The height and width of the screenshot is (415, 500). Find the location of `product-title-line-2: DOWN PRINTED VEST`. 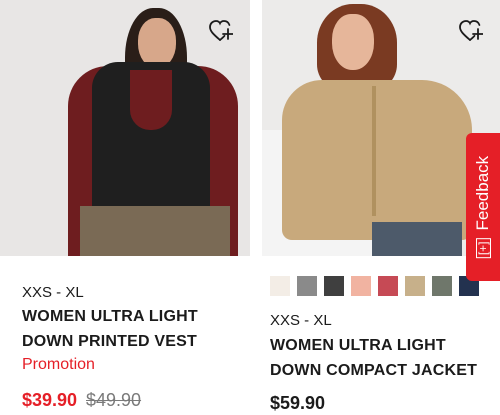

product-title-line-2: DOWN PRINTED VEST is located at coordinates (109, 341).